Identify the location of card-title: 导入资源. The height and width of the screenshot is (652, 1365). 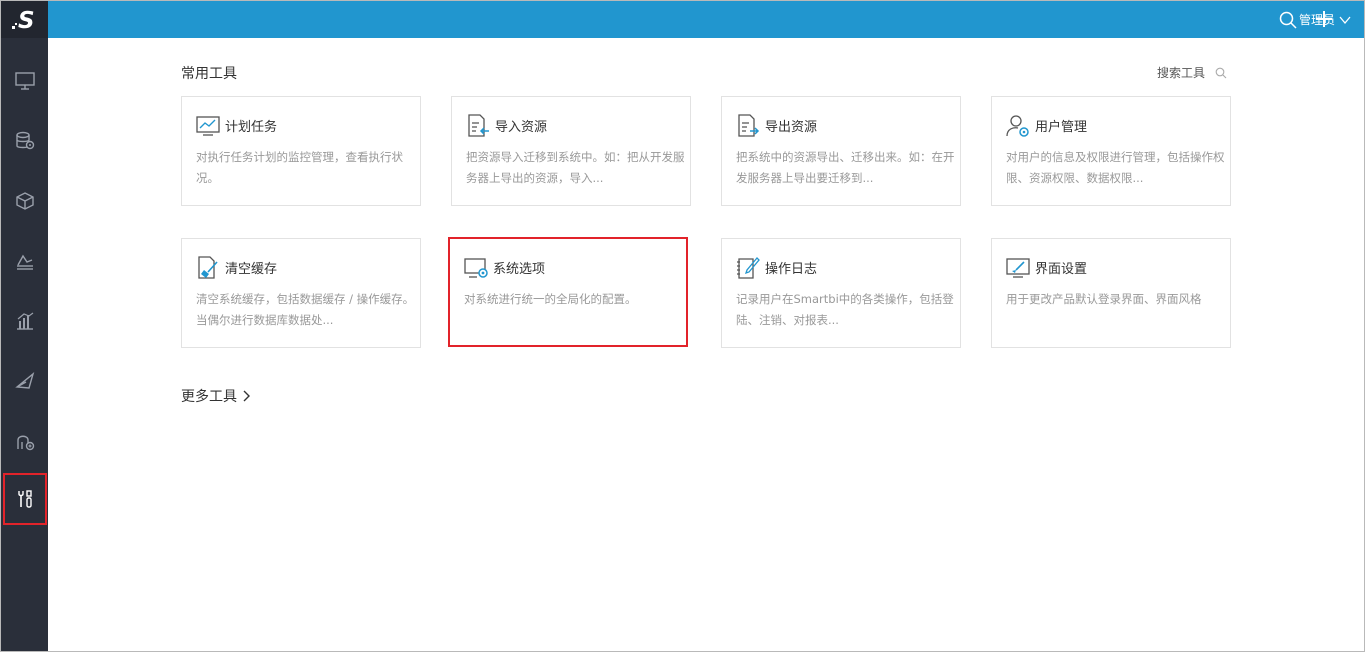
(521, 127).